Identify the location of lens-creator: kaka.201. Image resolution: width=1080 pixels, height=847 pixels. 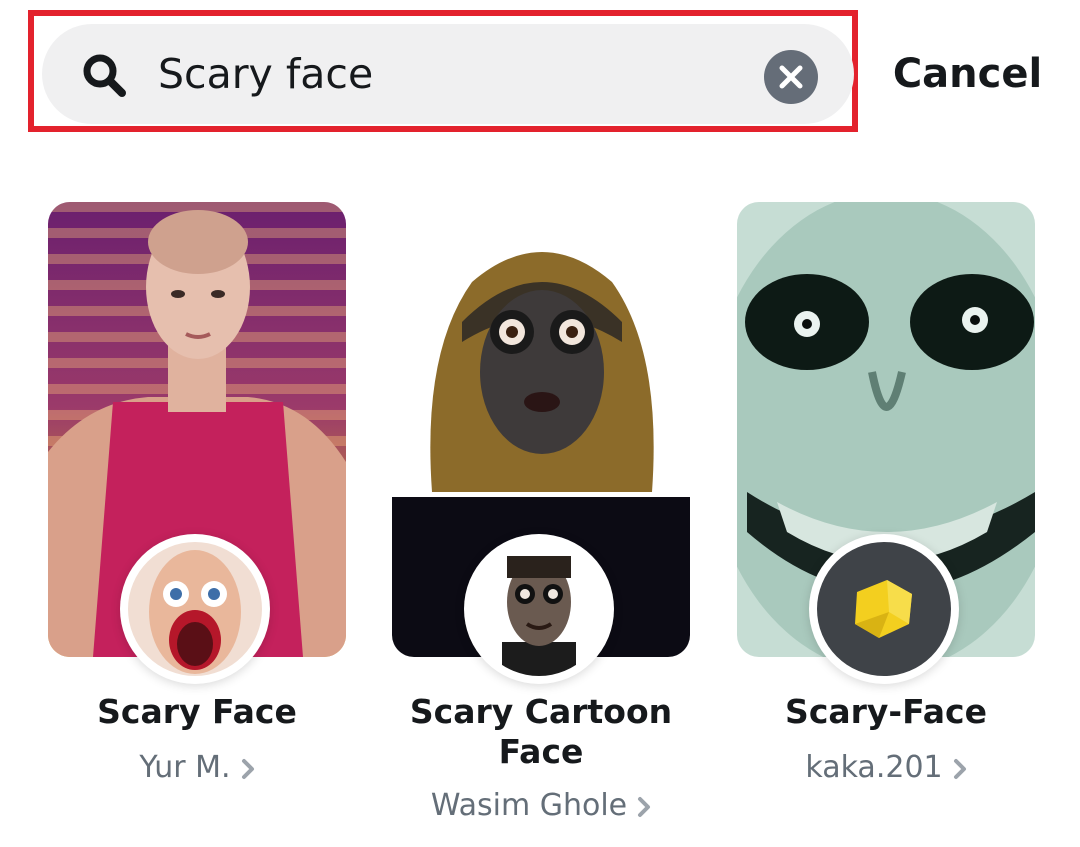
(886, 768).